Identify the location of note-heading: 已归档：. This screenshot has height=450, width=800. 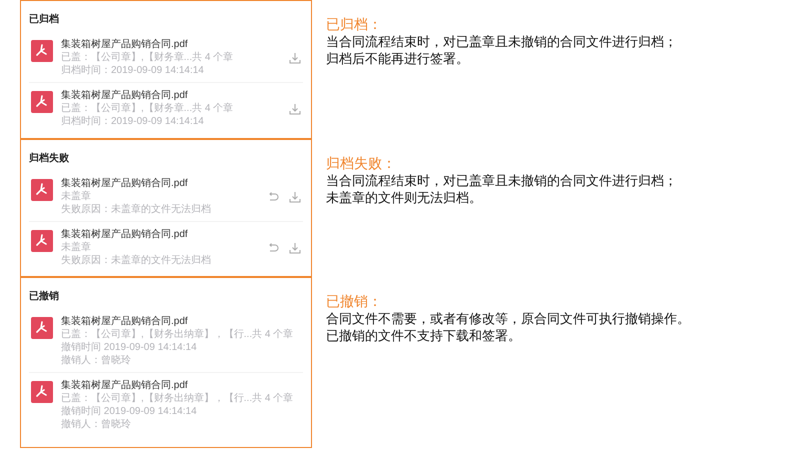
(354, 24).